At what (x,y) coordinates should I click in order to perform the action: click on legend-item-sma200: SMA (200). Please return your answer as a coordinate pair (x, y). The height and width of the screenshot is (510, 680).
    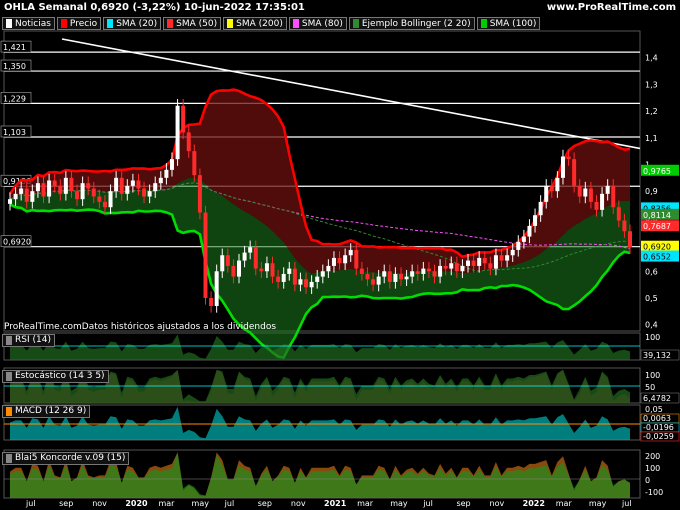
    Looking at the image, I should click on (255, 23).